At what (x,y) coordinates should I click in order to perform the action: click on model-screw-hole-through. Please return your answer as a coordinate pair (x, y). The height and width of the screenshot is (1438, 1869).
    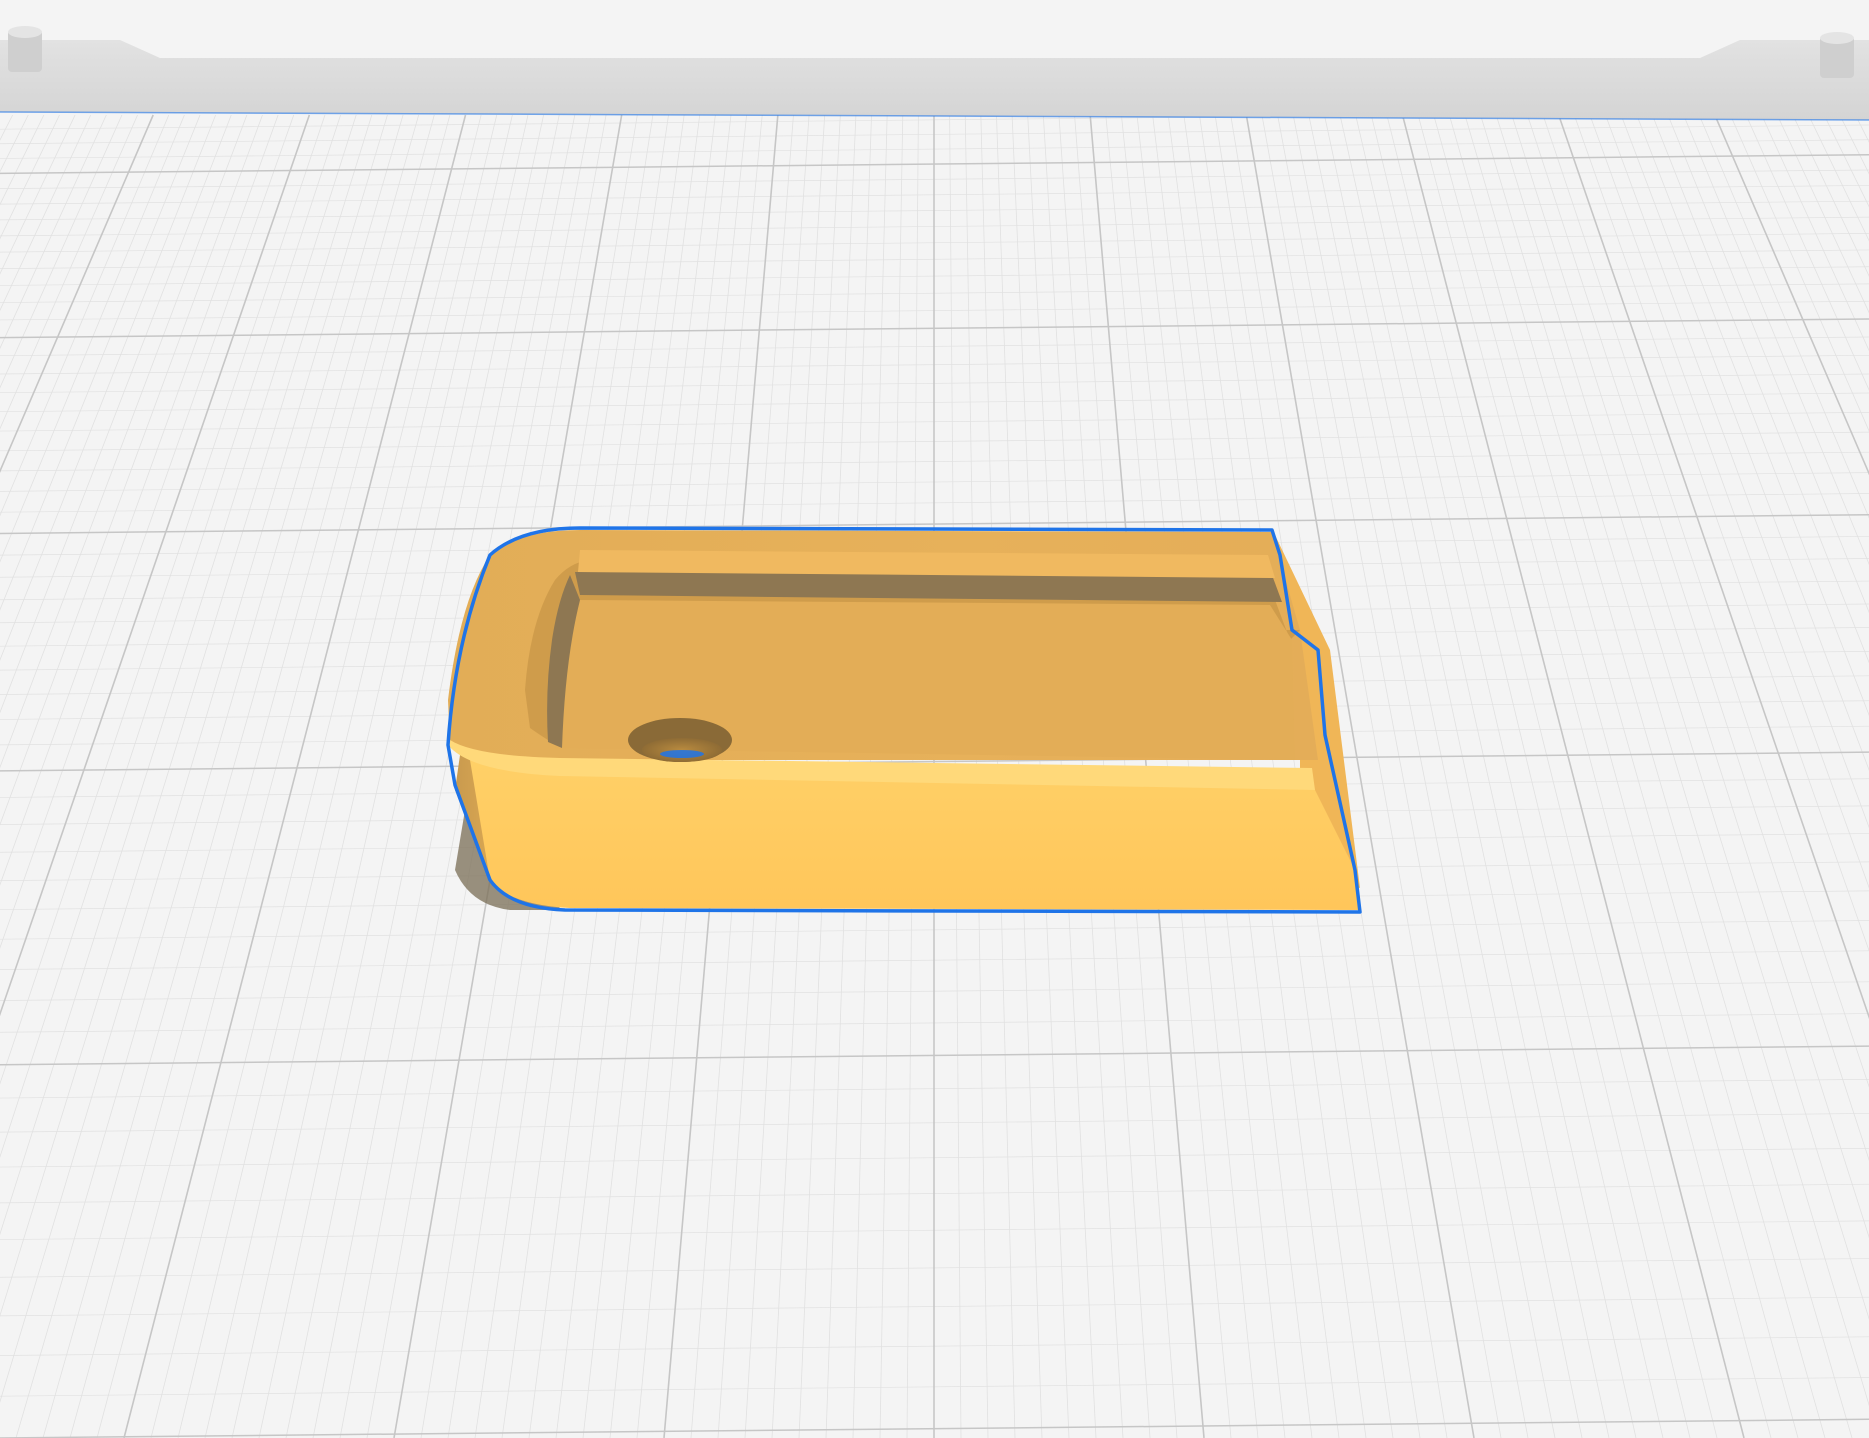
    Looking at the image, I should click on (682, 754).